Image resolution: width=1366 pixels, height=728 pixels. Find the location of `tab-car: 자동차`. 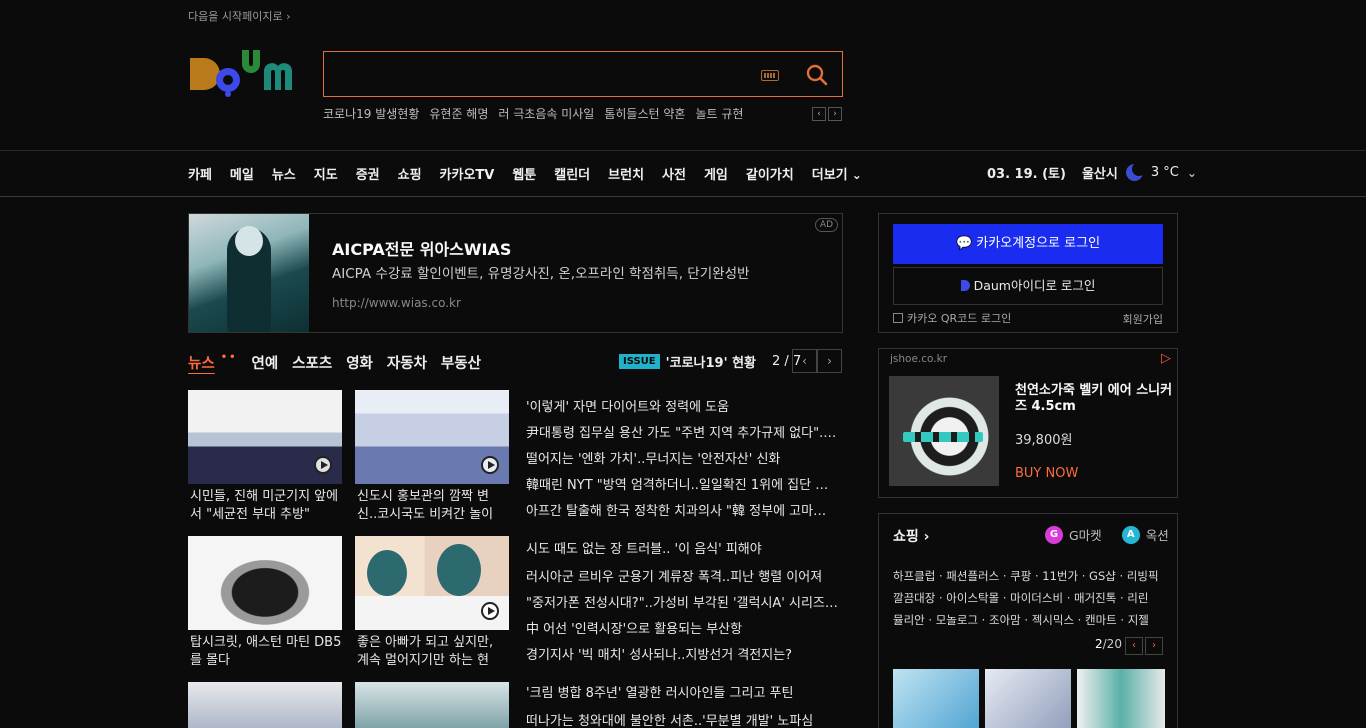

tab-car: 자동차 is located at coordinates (407, 362).